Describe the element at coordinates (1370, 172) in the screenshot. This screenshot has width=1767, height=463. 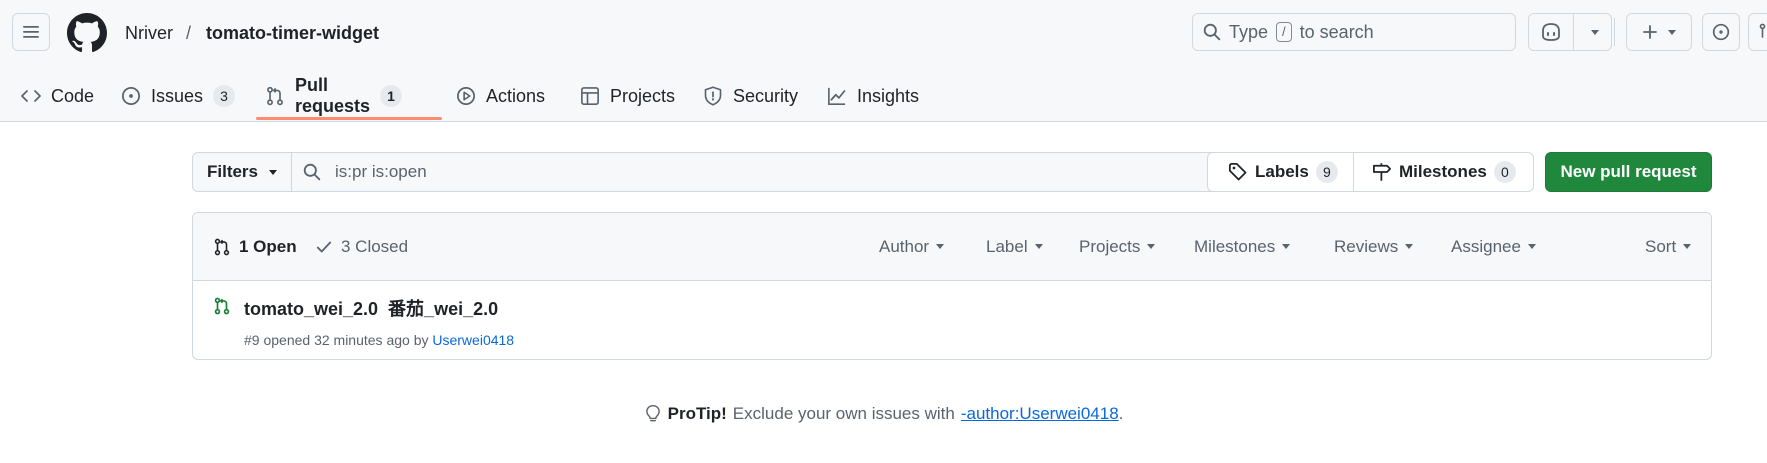
I see `labels-milestones-group: Labels 9 Milestones 0` at that location.